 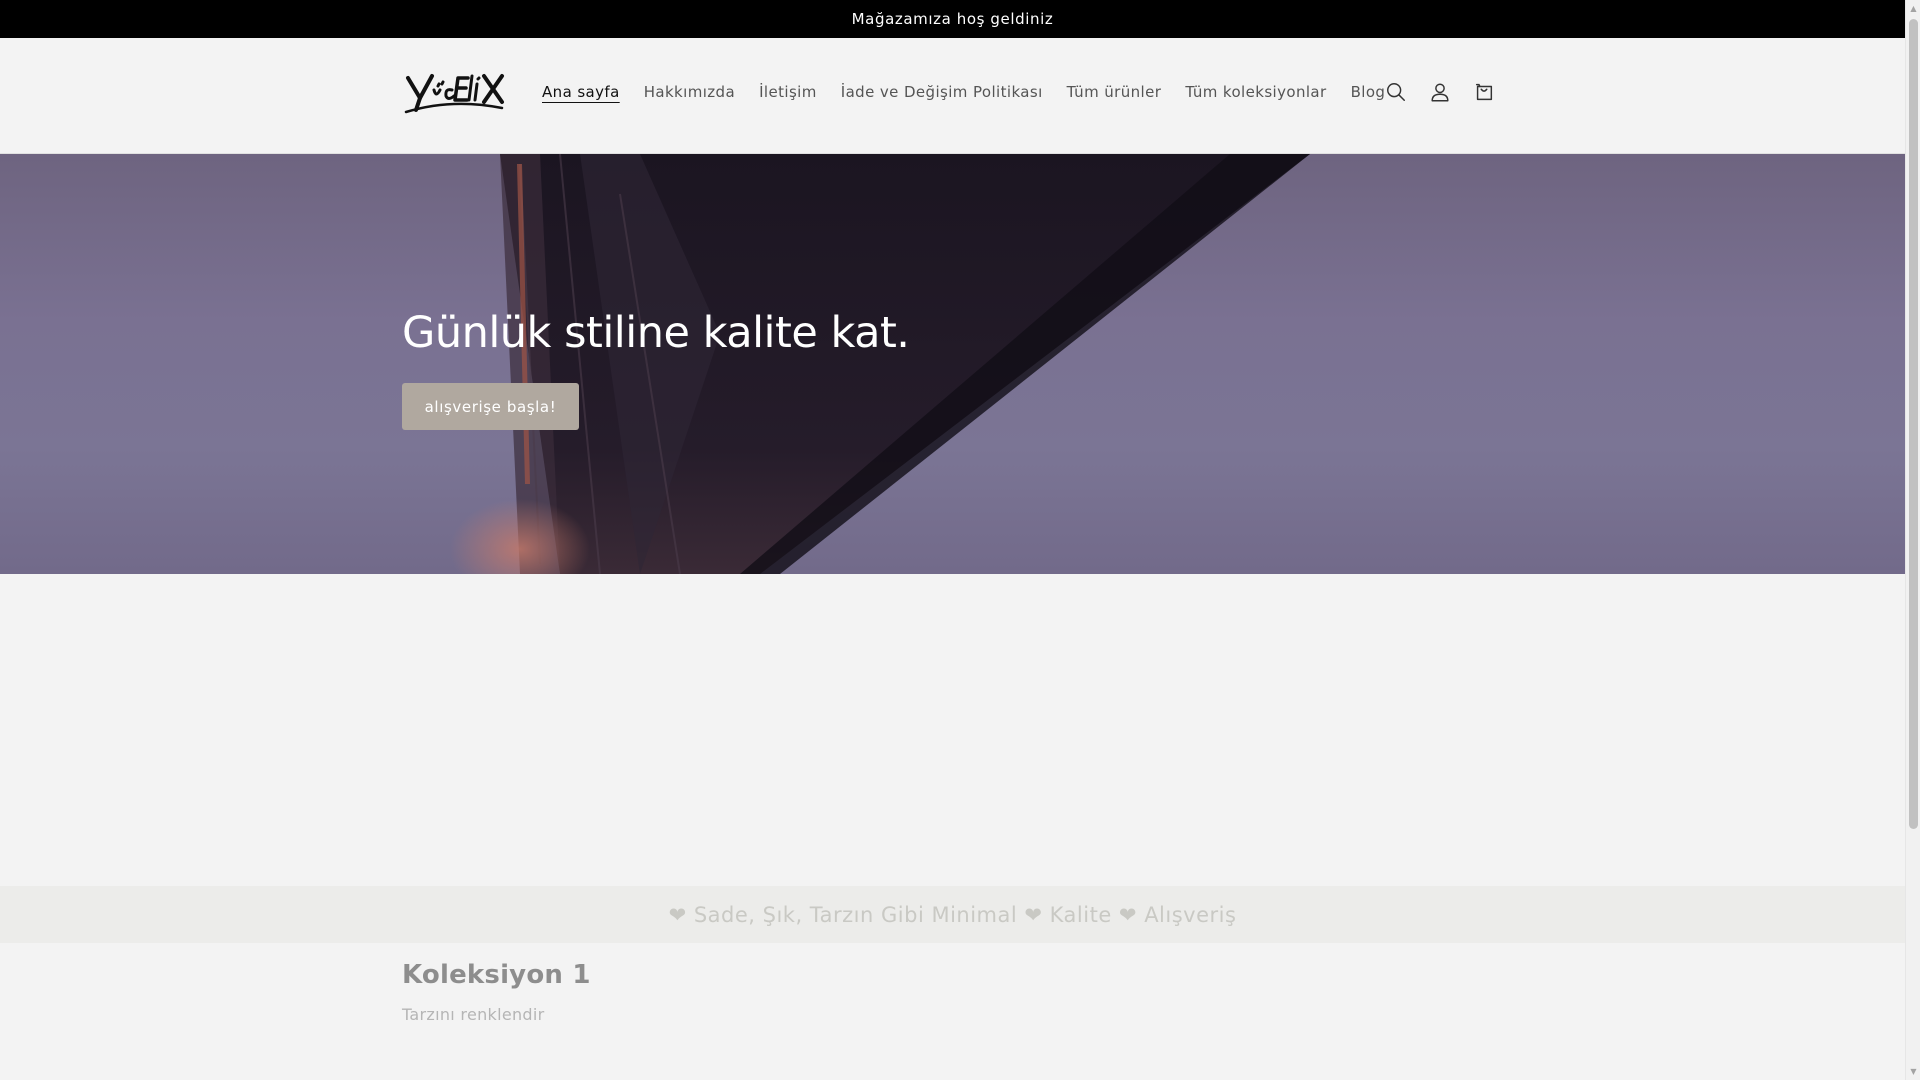 I want to click on search-icon, so click(x=1396, y=92).